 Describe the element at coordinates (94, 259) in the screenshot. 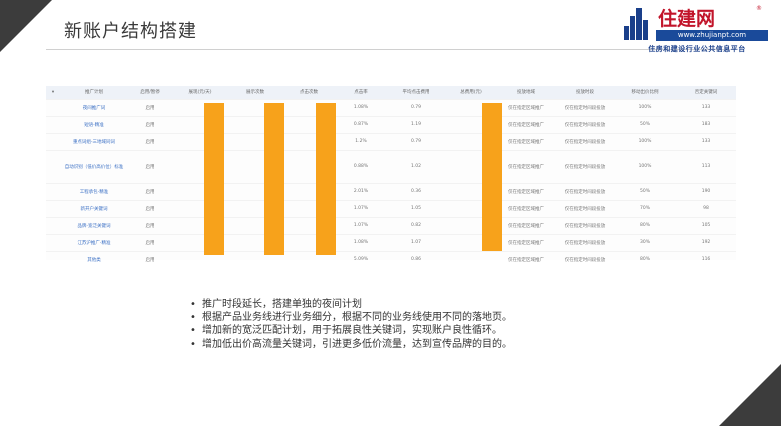

I see `cell-name: 其他类` at that location.